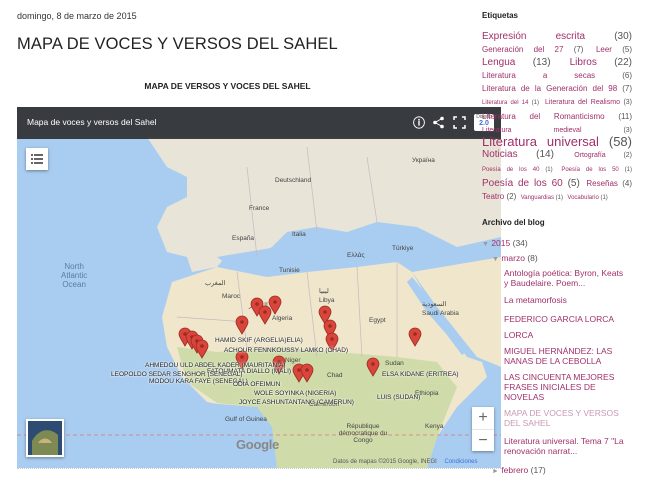  I want to click on expand-right-icon: ►, so click(495, 471).